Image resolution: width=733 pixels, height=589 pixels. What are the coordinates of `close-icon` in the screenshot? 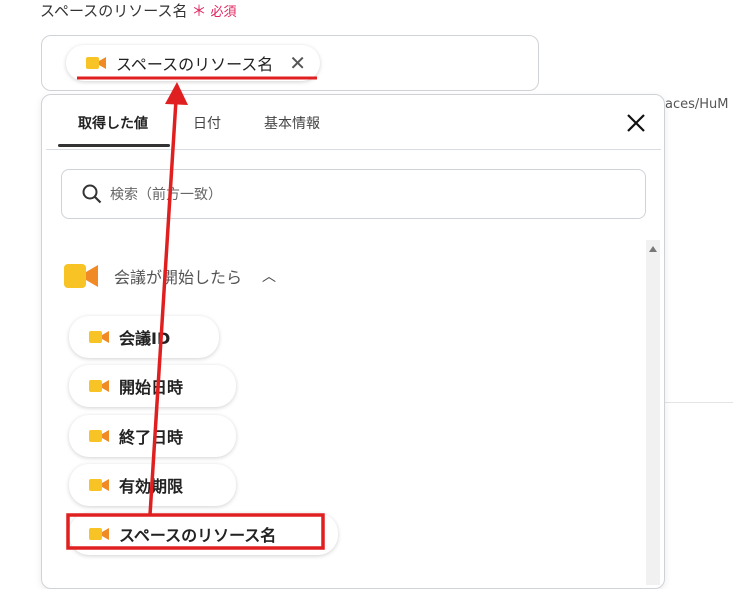 It's located at (636, 123).